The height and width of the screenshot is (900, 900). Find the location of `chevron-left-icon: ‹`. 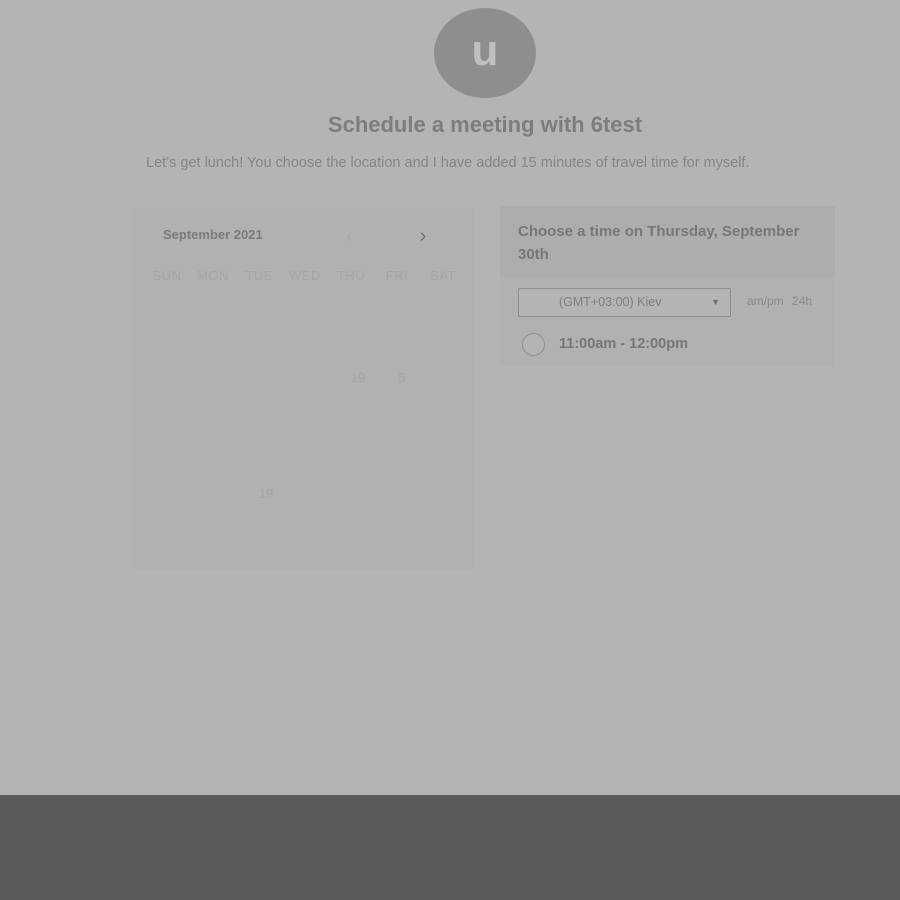

chevron-left-icon: ‹ is located at coordinates (349, 236).